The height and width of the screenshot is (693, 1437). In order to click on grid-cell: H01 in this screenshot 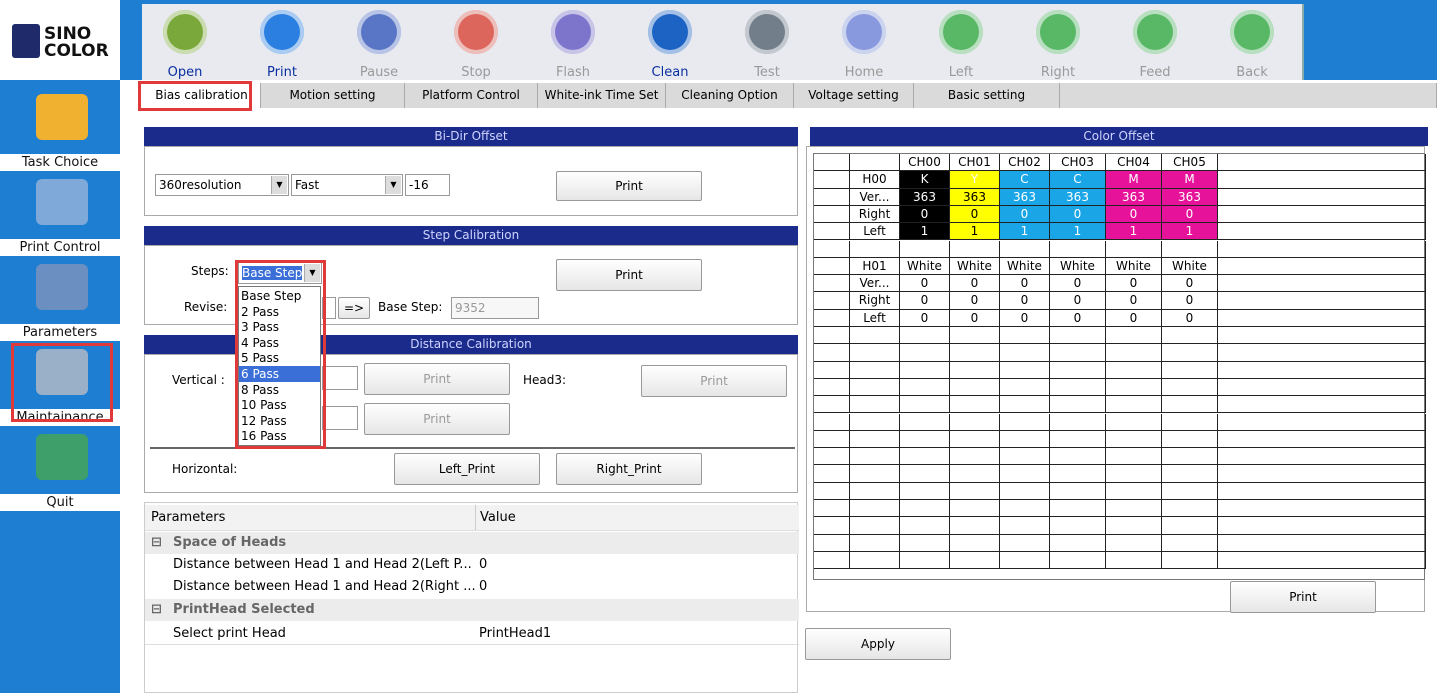, I will do `click(875, 266)`.